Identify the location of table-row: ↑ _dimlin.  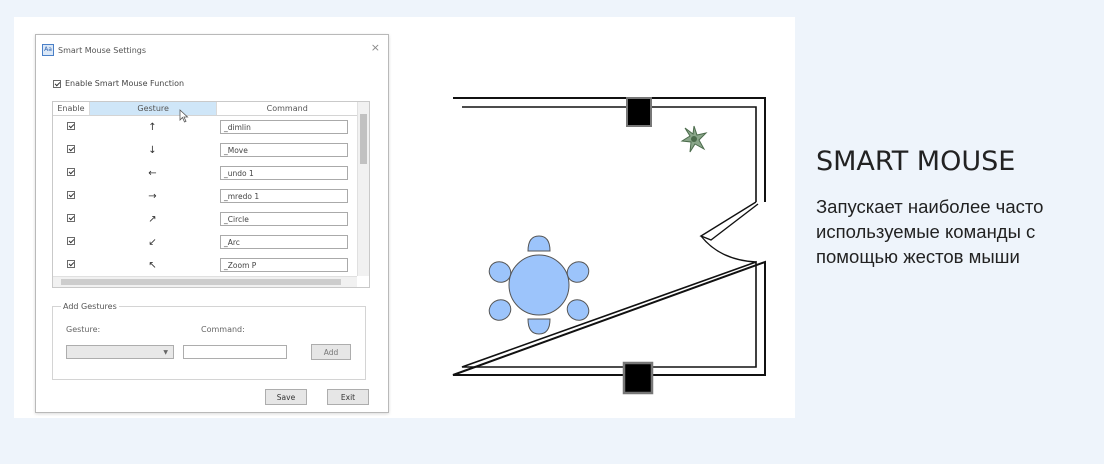
(205, 127).